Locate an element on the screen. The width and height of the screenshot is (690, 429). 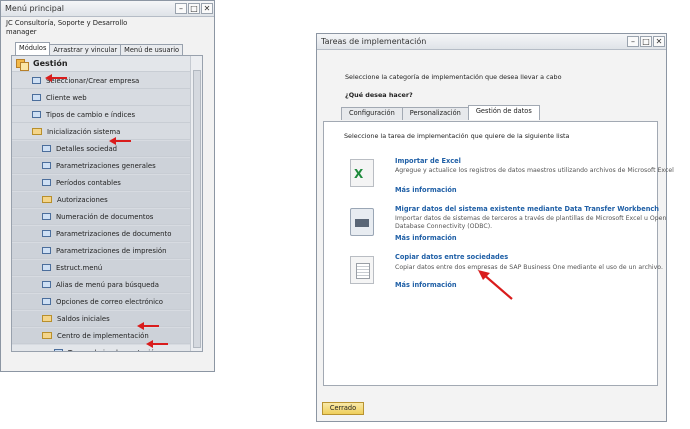
tree-item-label: Alias de menú para búsqueda is located at coordinates (107, 284).